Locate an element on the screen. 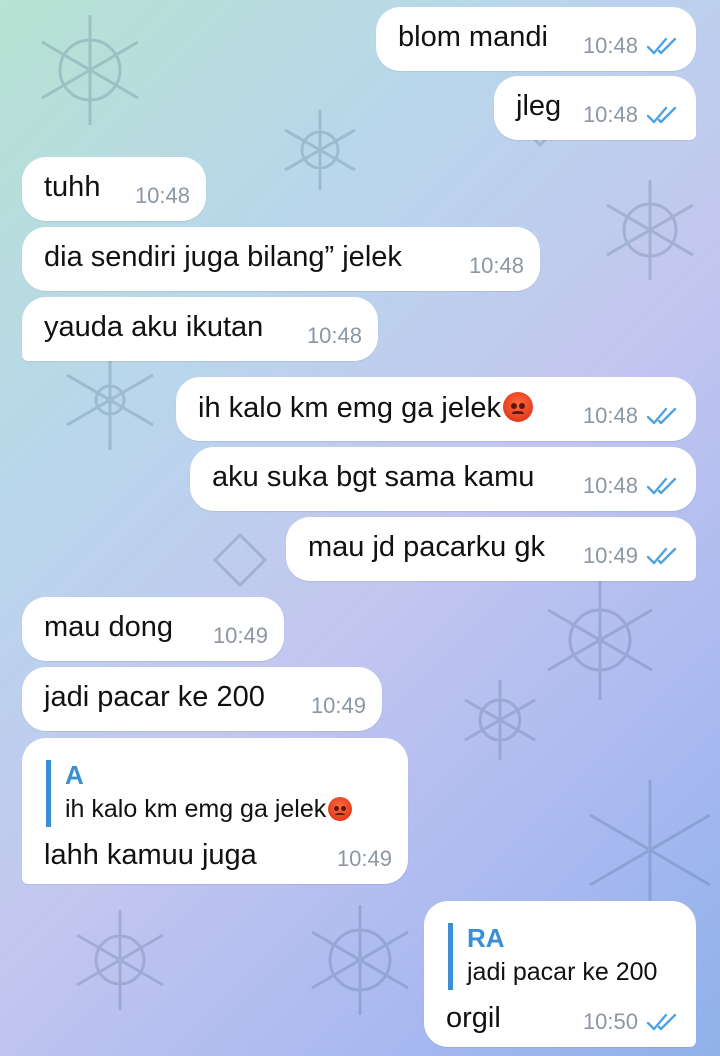  message-bubble-incoming: yauda aku ikutan 10:48 is located at coordinates (200, 329).